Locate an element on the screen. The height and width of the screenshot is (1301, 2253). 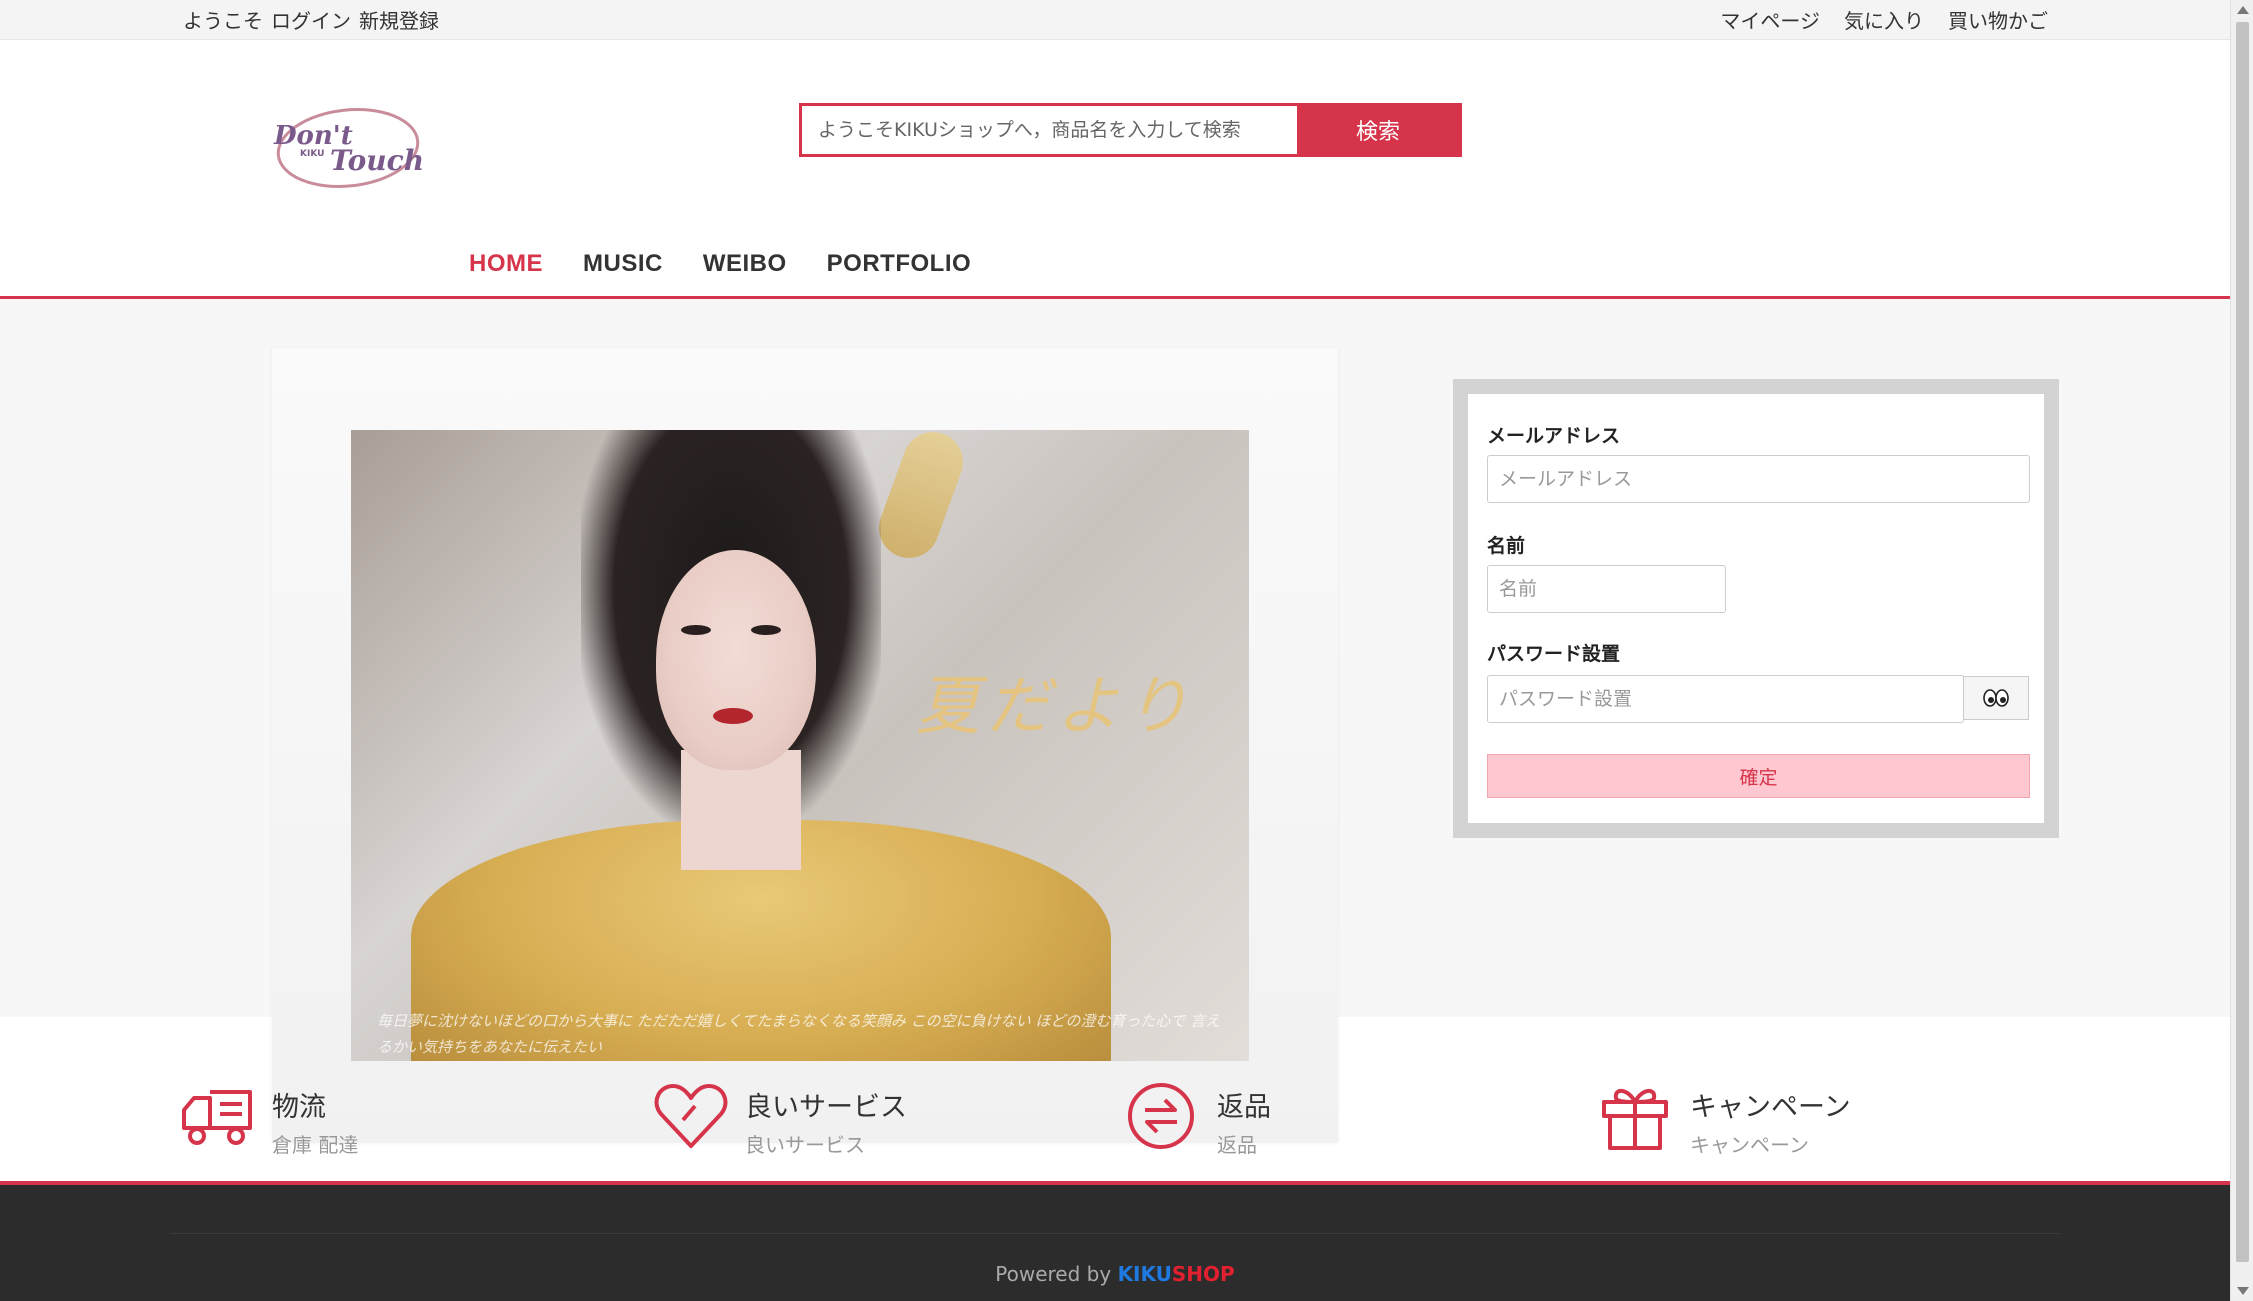
top-bar: ようこそ ログイン 新規登録 マイページ 気に入り 買い物かご is located at coordinates (1115, 20).